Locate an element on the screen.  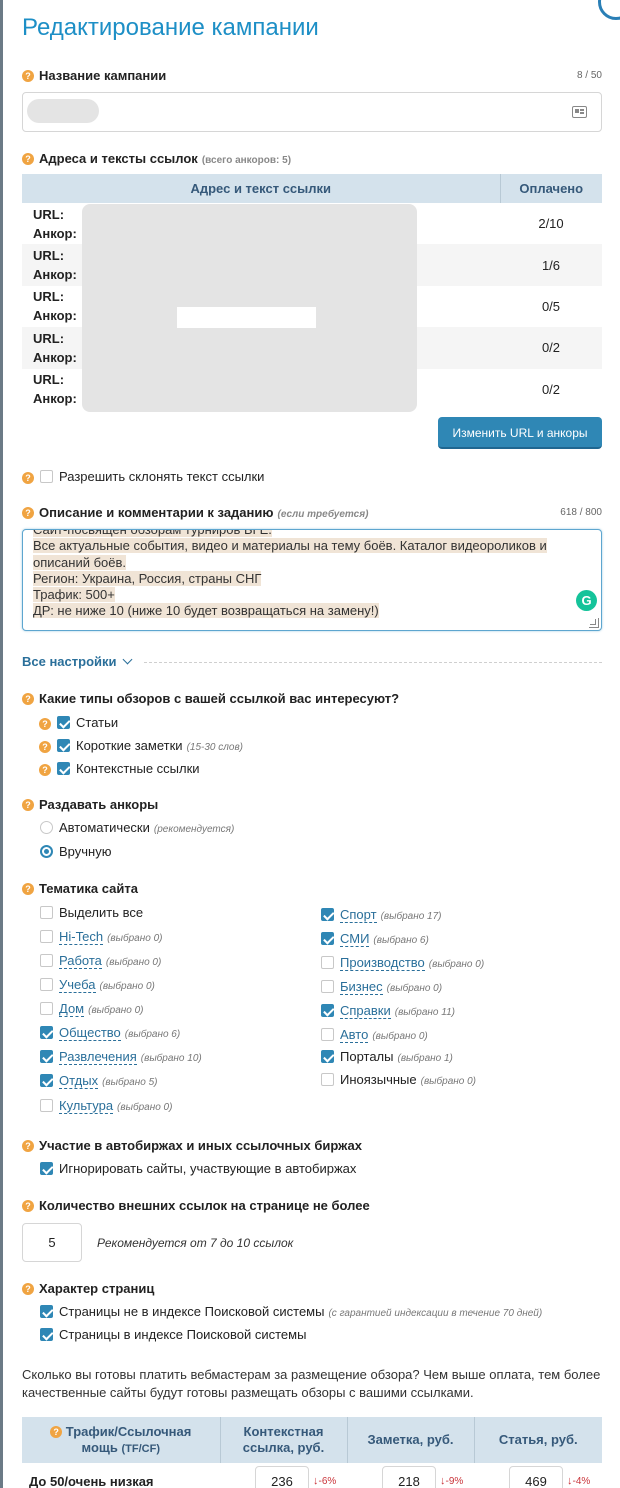
context-price-input: 236 is located at coordinates (282, 1476).